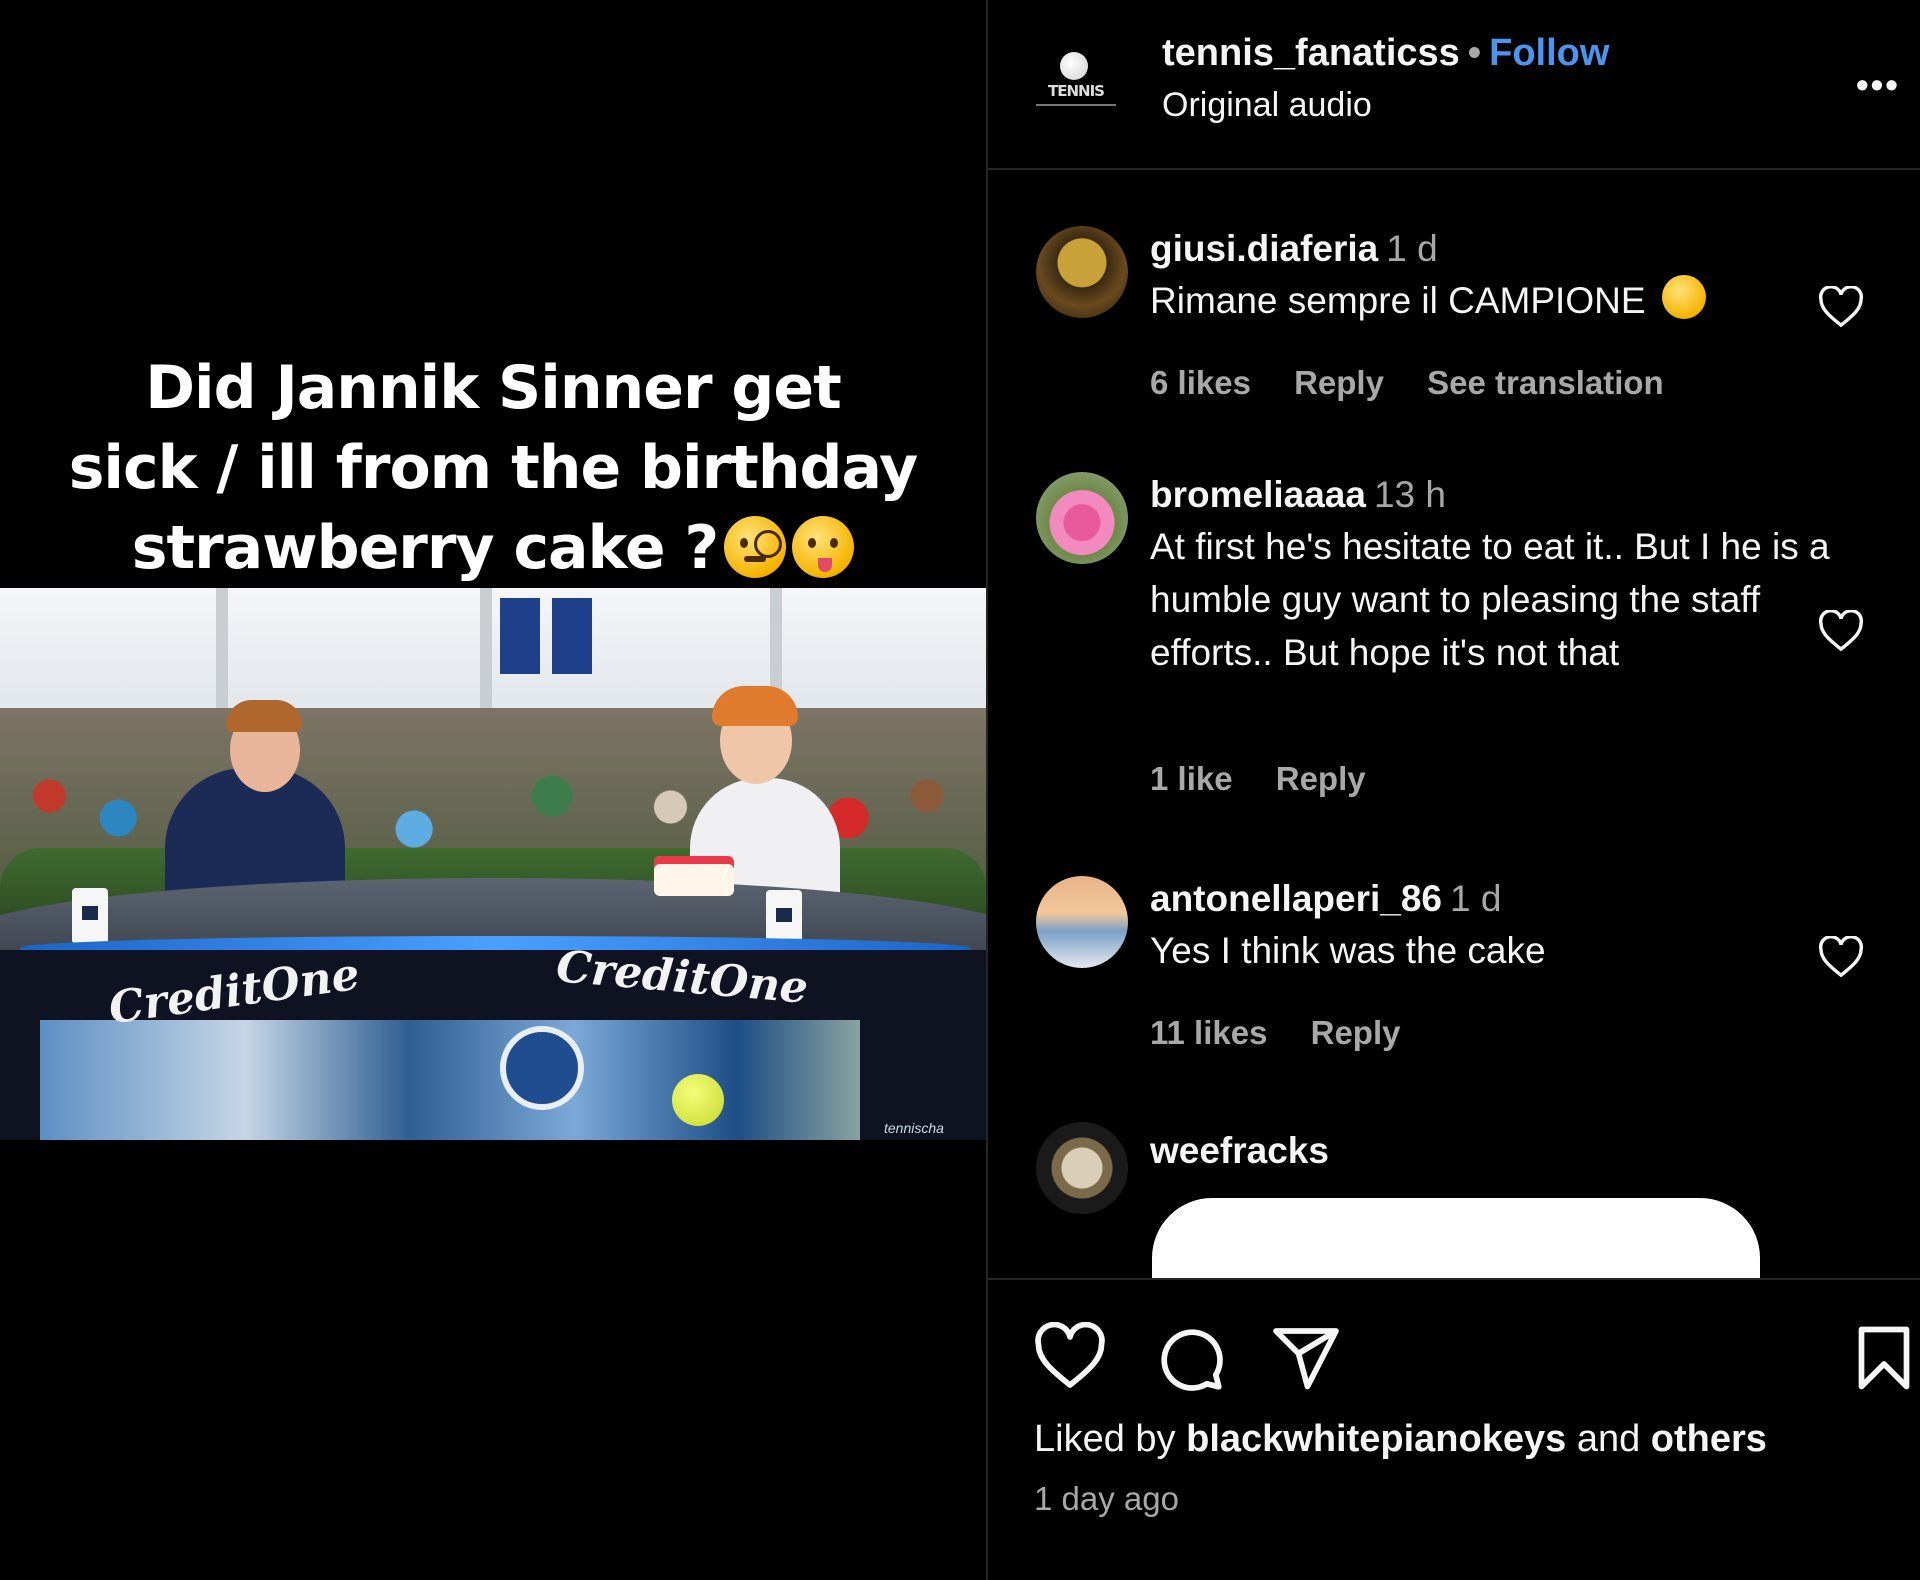 Image resolution: width=1920 pixels, height=1580 pixels. I want to click on comment-text: Yes I think was the cake, so click(1348, 950).